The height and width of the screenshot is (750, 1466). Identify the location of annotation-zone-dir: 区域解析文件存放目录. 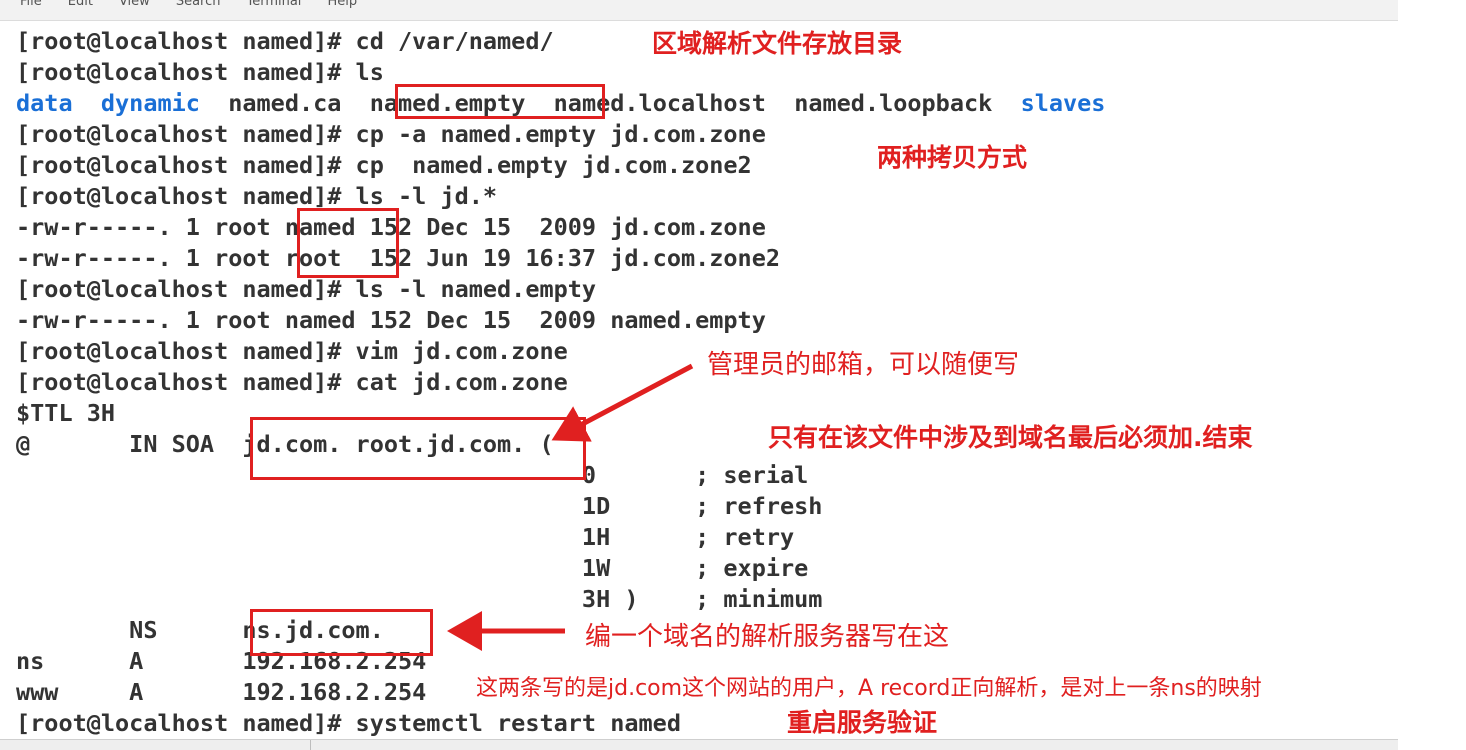
(777, 43).